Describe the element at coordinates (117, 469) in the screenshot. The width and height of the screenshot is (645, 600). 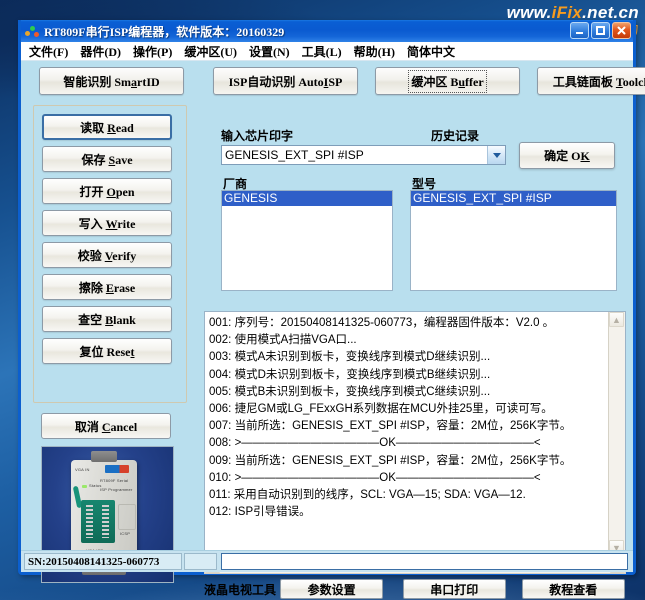
I see `brand-logo-icon` at that location.